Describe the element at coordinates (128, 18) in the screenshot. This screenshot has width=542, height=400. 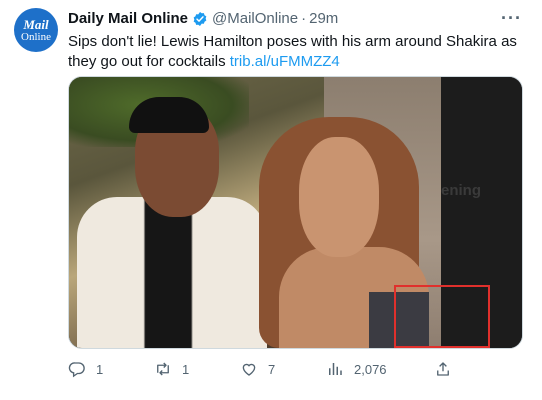
I see `account-name: Daily Mail Online` at that location.